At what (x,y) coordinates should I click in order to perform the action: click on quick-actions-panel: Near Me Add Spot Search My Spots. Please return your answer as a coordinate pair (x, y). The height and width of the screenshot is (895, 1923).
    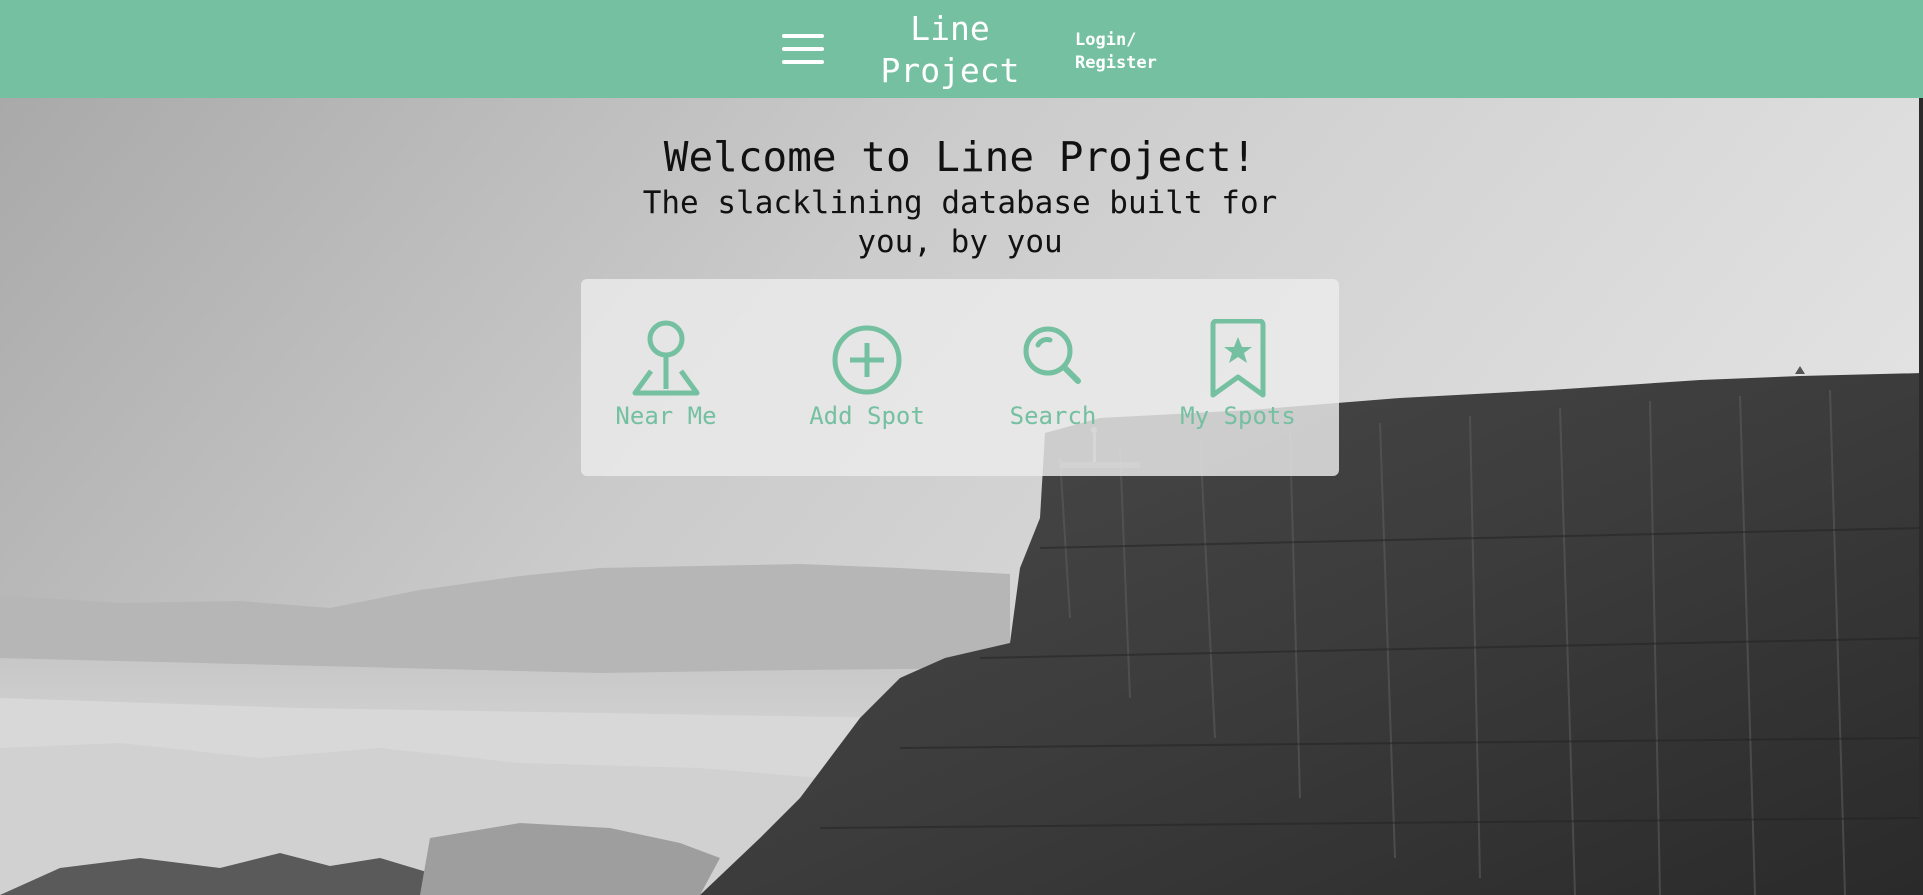
    Looking at the image, I should click on (960, 377).